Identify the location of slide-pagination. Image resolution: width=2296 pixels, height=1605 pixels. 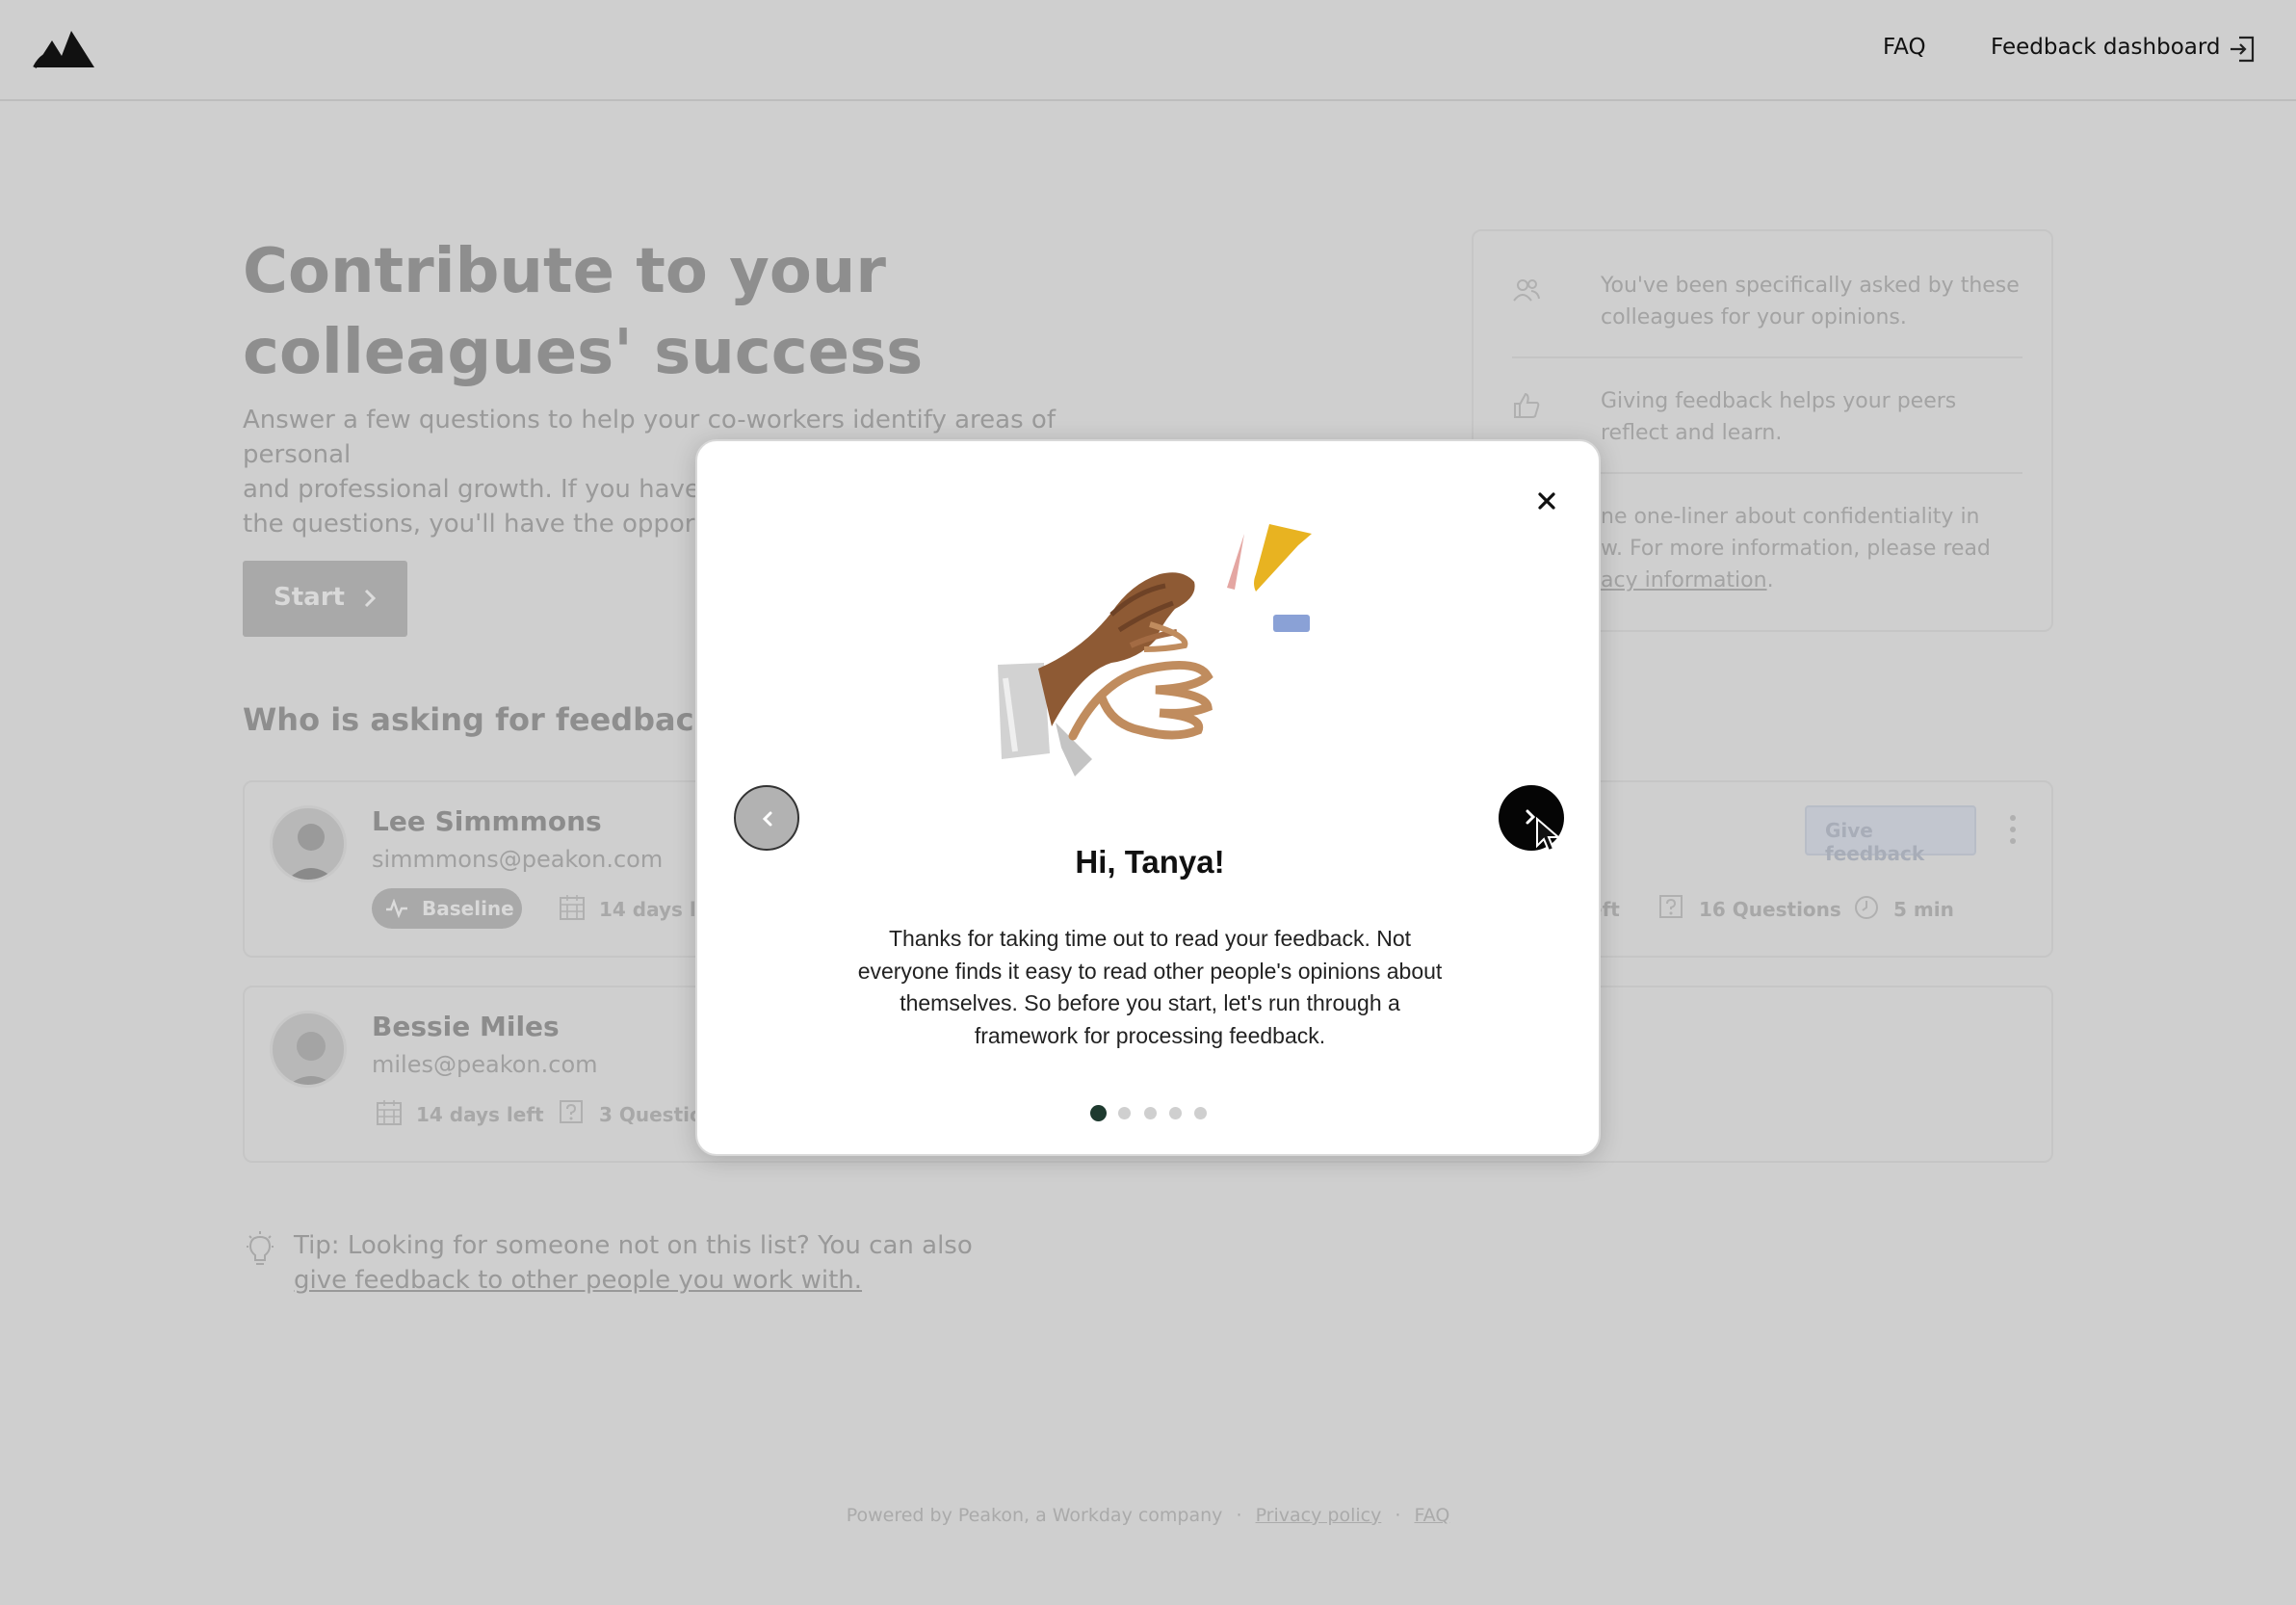
(1152, 1112).